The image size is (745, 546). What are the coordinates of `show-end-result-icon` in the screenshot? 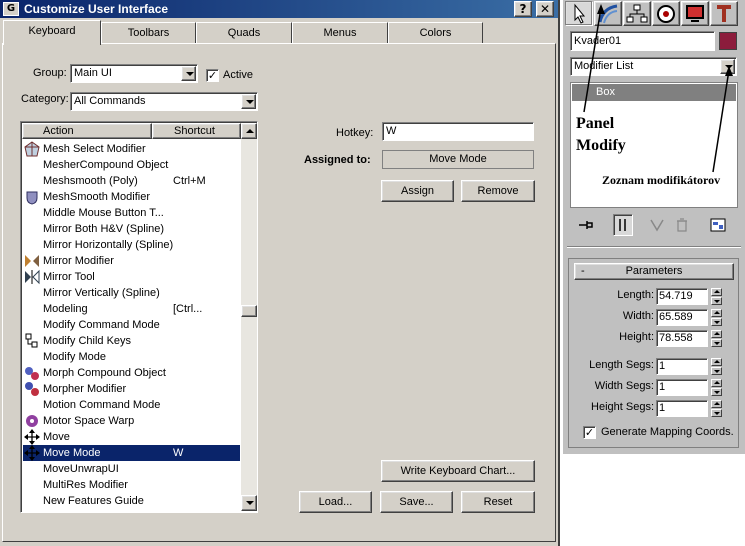 It's located at (623, 225).